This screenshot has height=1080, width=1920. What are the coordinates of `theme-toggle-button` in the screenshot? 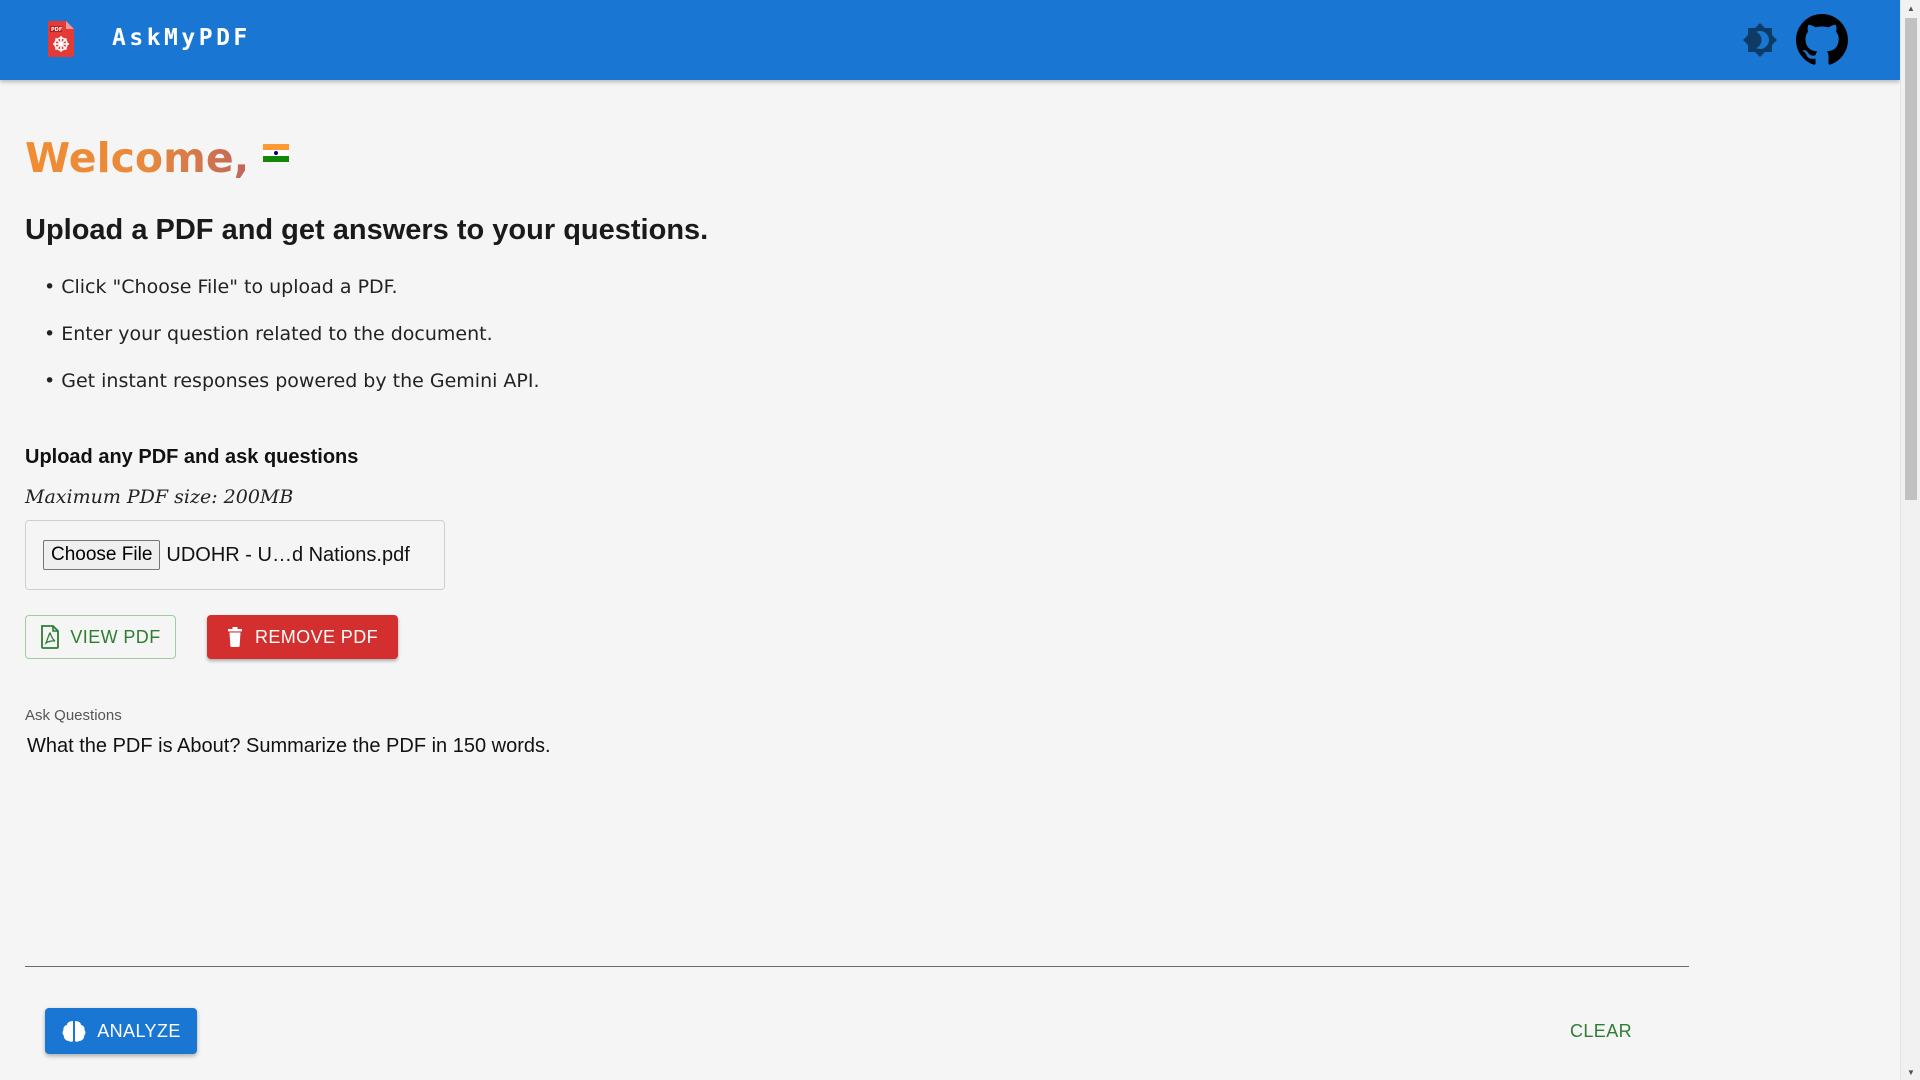 It's located at (1760, 40).